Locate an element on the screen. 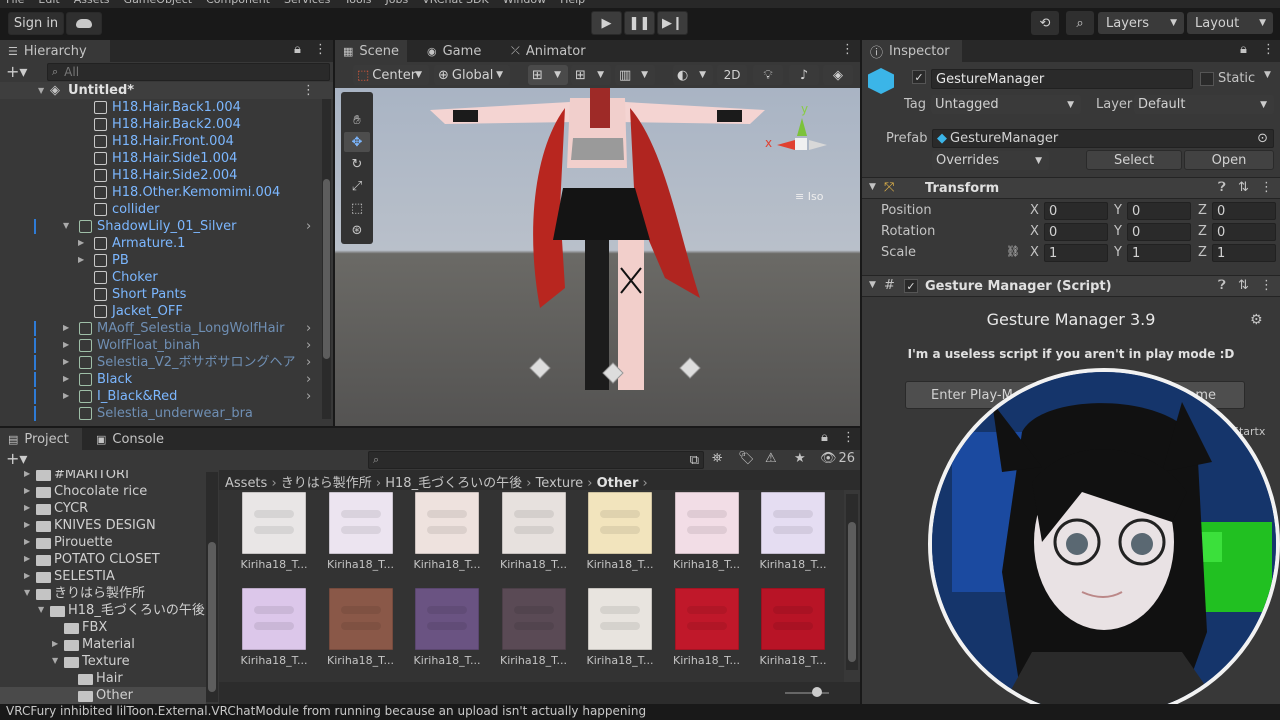  history-button: ⟲ is located at coordinates (1045, 23).